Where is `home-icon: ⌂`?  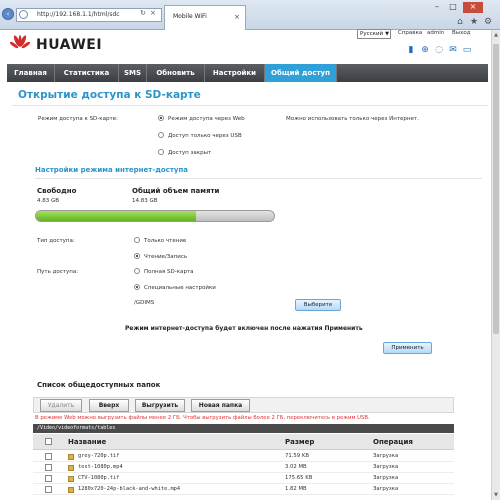
home-icon: ⌂ is located at coordinates (460, 22).